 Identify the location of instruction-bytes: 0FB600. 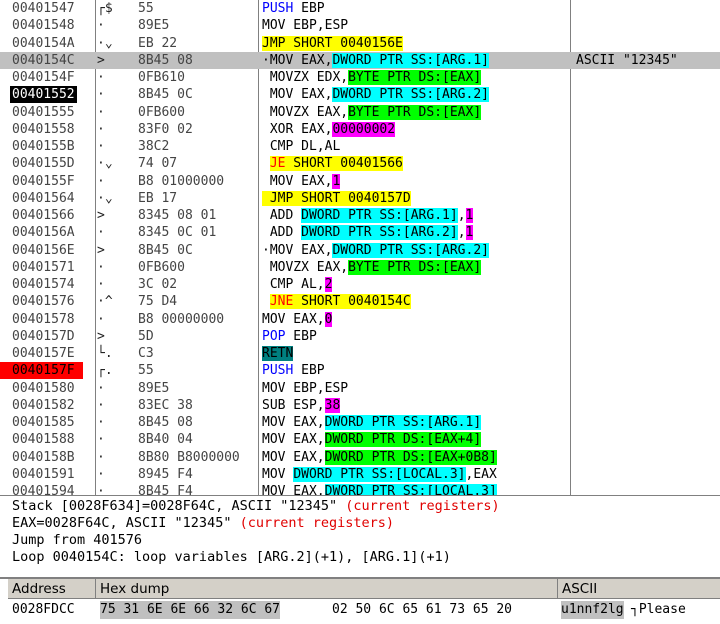
(161, 267).